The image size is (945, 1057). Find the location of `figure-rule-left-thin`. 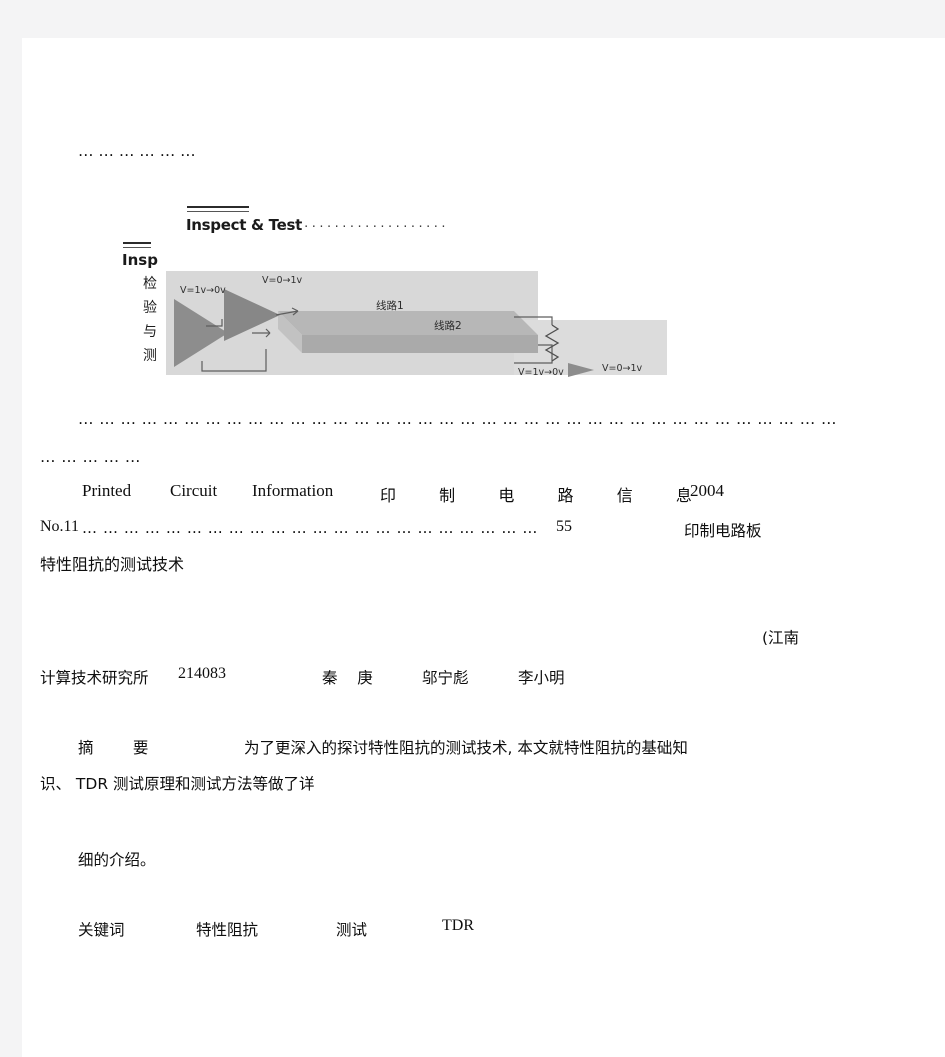

figure-rule-left-thin is located at coordinates (137, 247).